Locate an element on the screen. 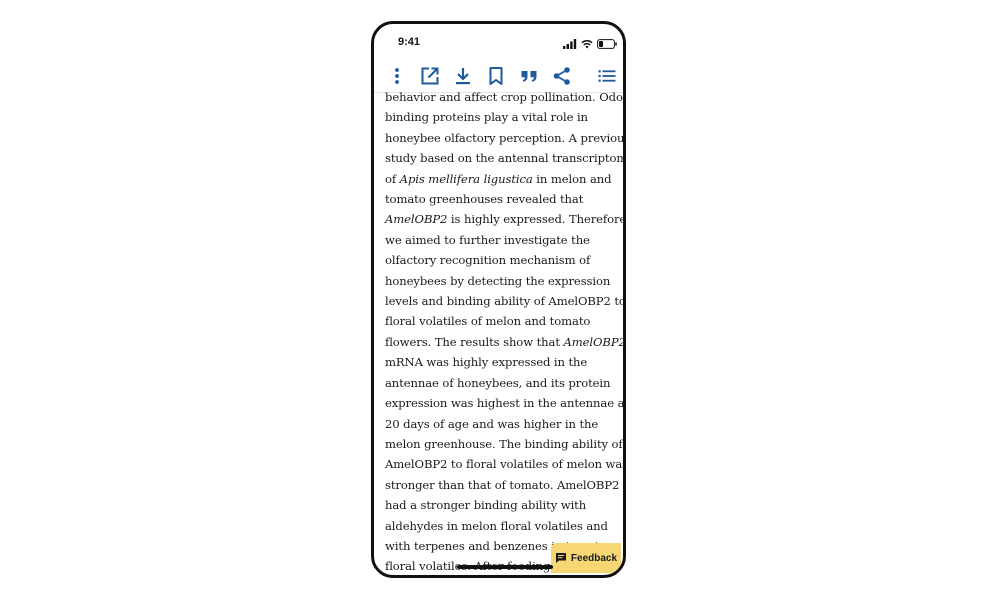 The width and height of the screenshot is (1000, 599). more-vertical-icon is located at coordinates (397, 76).